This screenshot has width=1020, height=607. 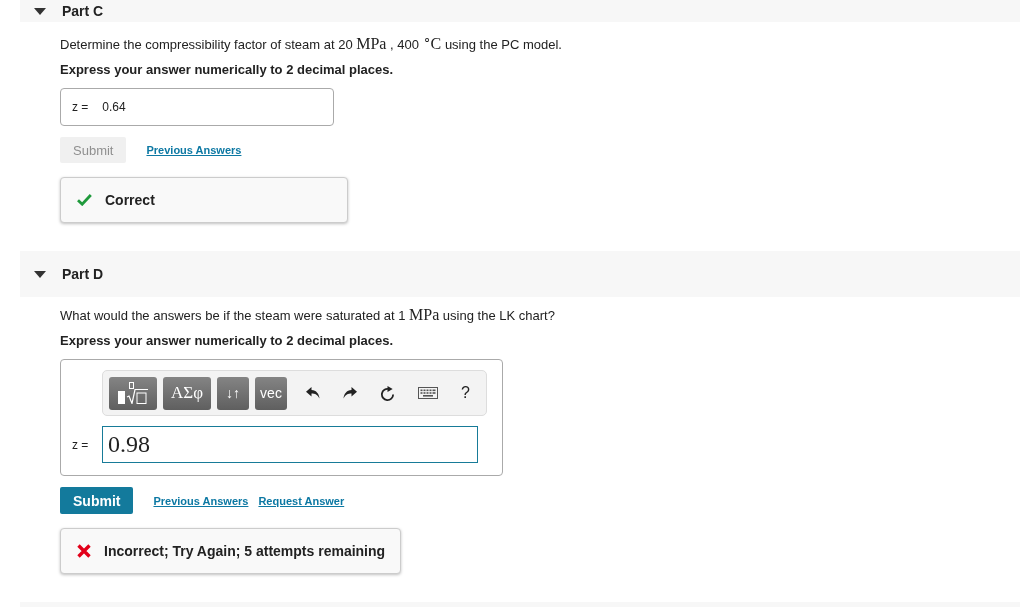 What do you see at coordinates (233, 393) in the screenshot?
I see `arrows-button: ↓↑` at bounding box center [233, 393].